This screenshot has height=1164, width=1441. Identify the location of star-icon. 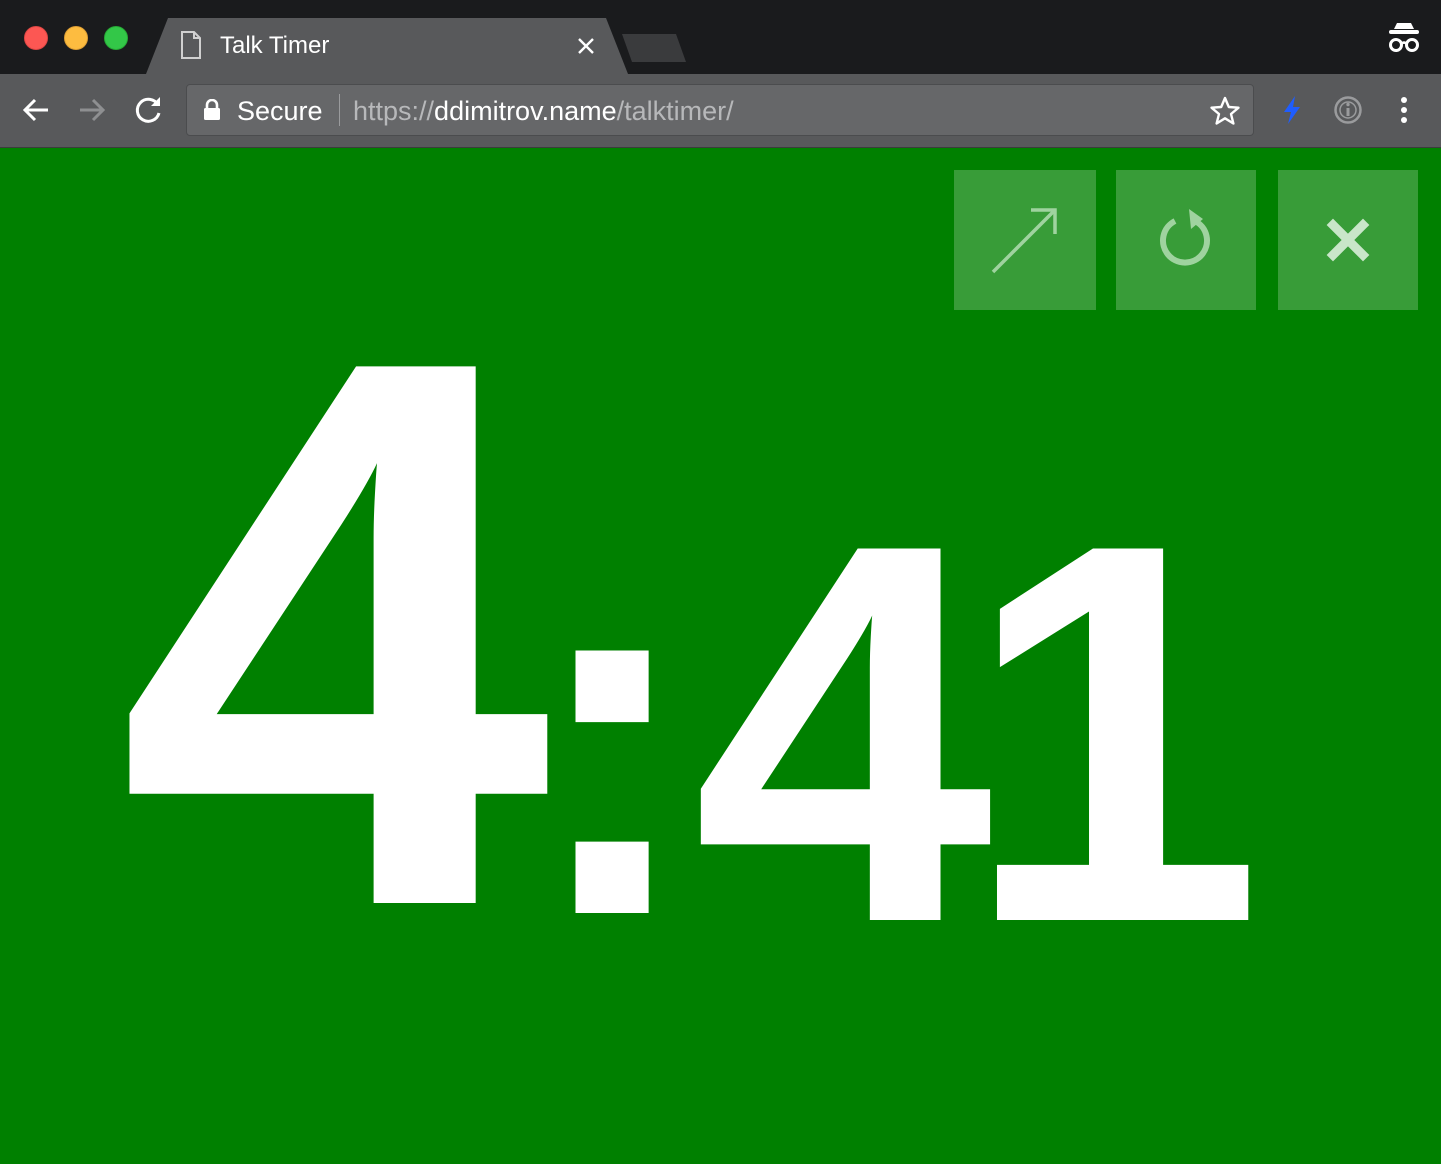
(1225, 111).